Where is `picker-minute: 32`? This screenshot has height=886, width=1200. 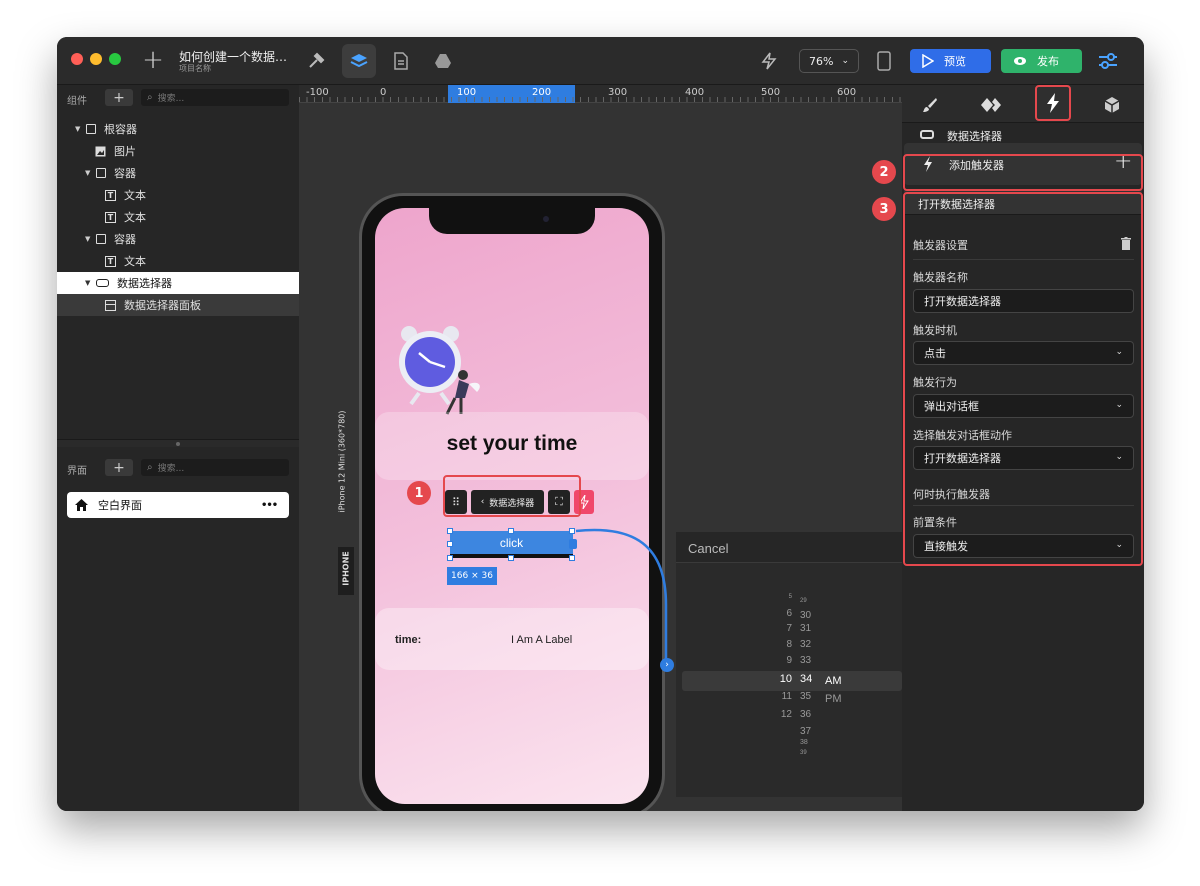 picker-minute: 32 is located at coordinates (805, 644).